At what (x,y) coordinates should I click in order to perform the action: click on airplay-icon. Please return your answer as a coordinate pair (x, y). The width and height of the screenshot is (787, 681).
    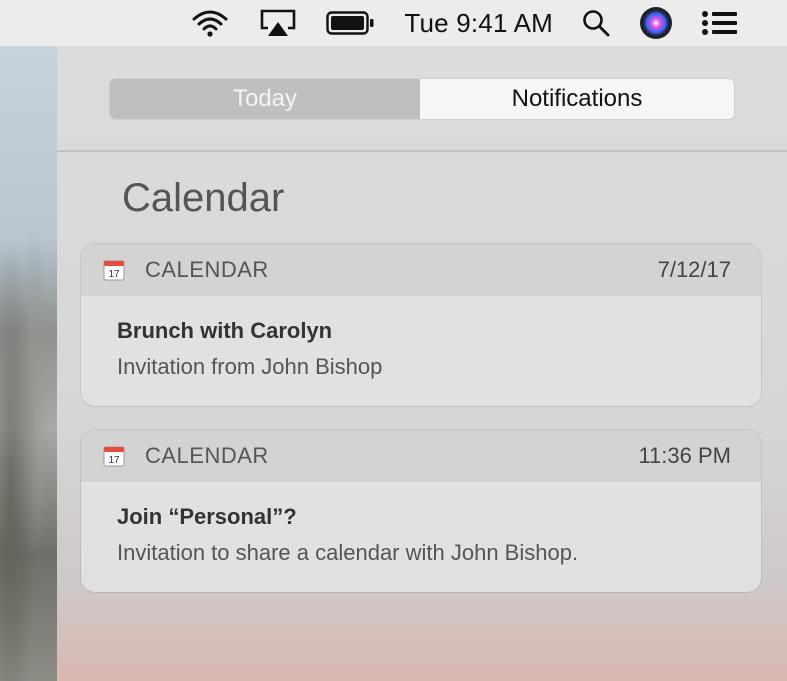
    Looking at the image, I should click on (278, 23).